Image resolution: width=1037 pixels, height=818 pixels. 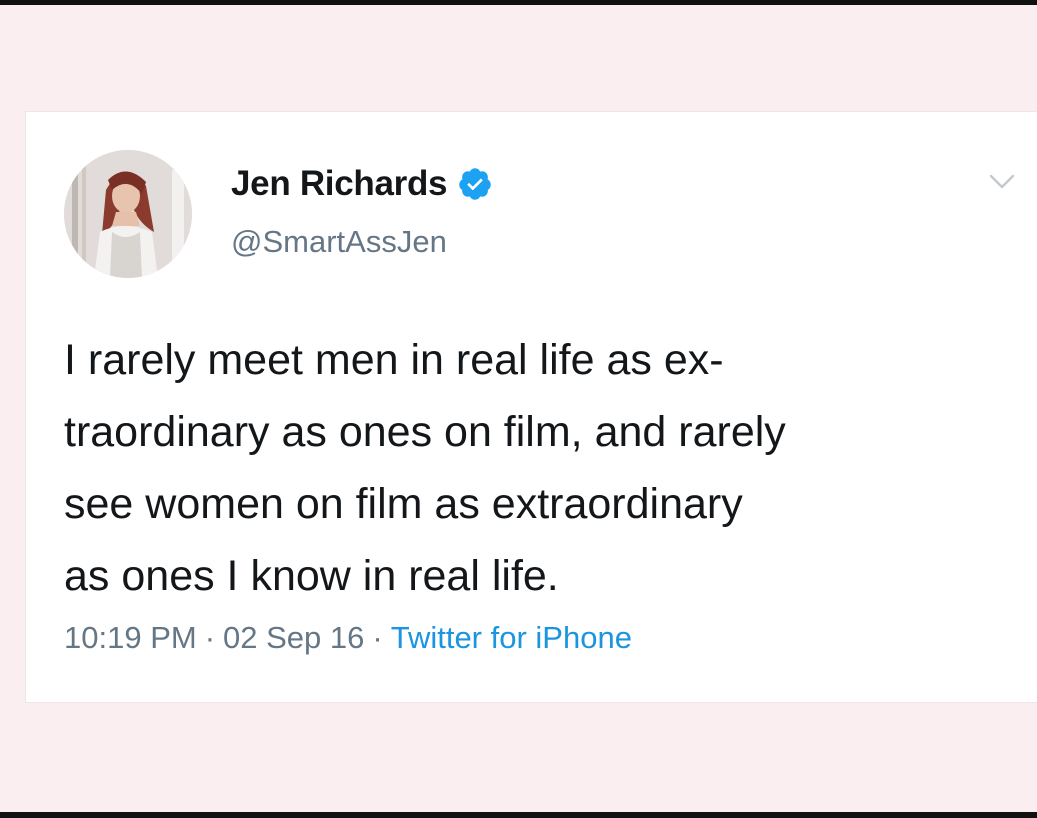 What do you see at coordinates (511, 637) in the screenshot?
I see `tweet-source-link: Twitter for iPhone` at bounding box center [511, 637].